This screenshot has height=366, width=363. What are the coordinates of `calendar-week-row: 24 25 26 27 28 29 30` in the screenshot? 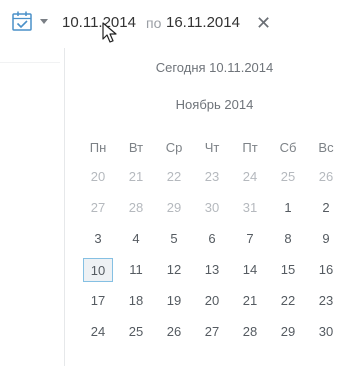 It's located at (218, 332).